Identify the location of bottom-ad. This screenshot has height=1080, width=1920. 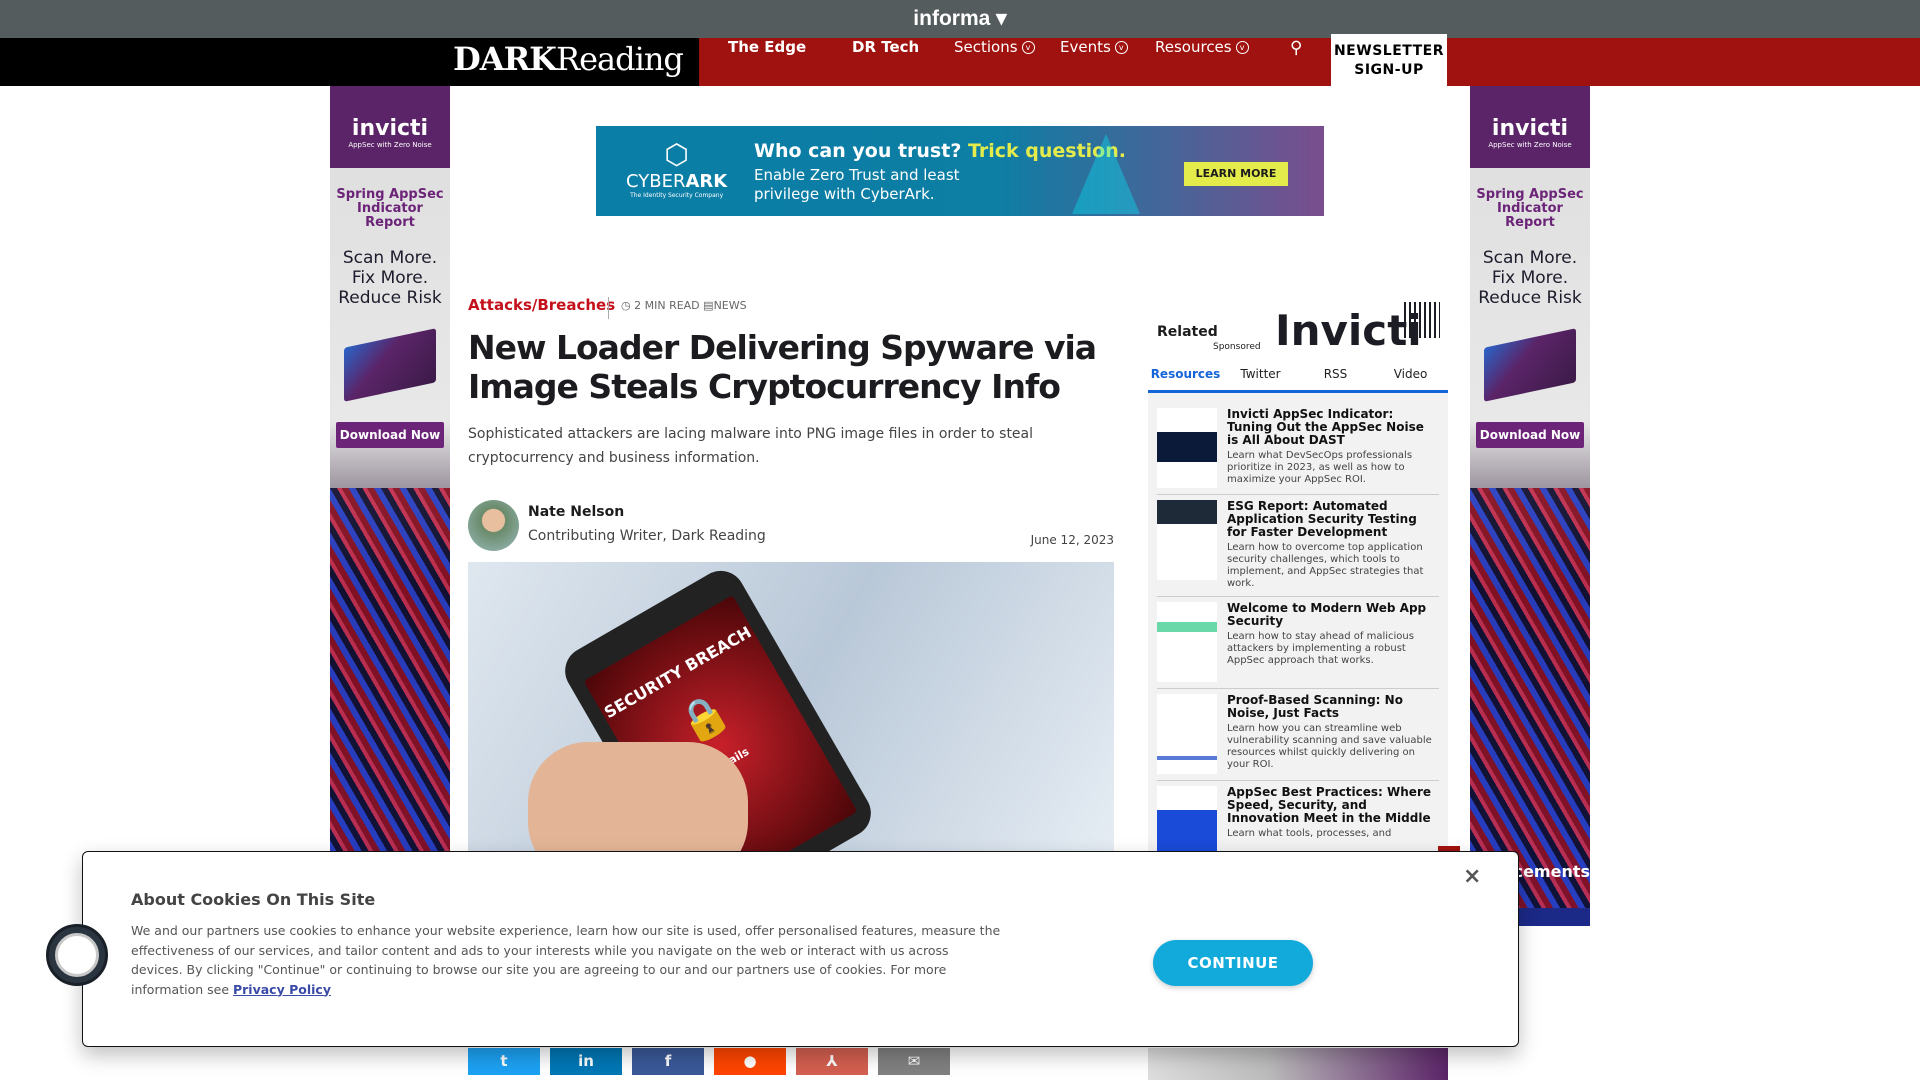
(1298, 1064).